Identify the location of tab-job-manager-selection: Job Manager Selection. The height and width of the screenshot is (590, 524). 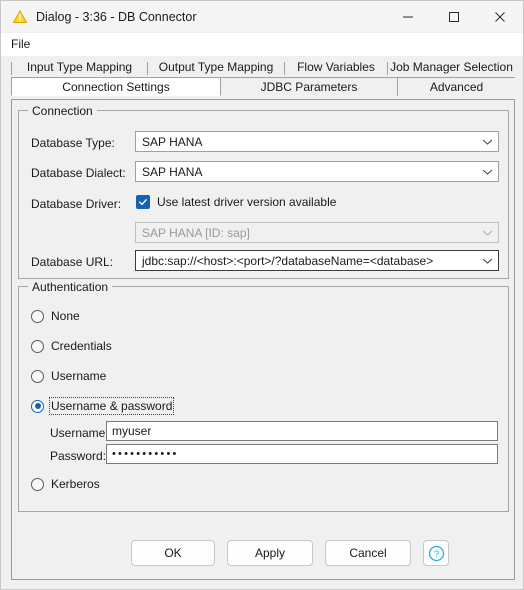
(451, 68).